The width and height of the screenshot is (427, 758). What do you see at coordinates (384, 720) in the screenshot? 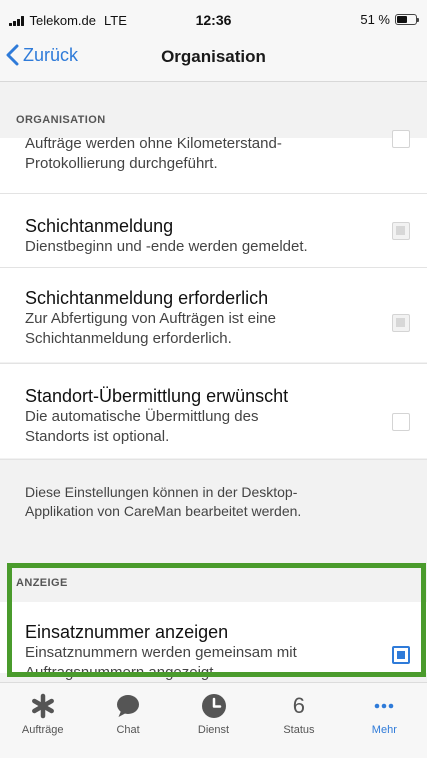
I see `tab-mehr: Mehr` at bounding box center [384, 720].